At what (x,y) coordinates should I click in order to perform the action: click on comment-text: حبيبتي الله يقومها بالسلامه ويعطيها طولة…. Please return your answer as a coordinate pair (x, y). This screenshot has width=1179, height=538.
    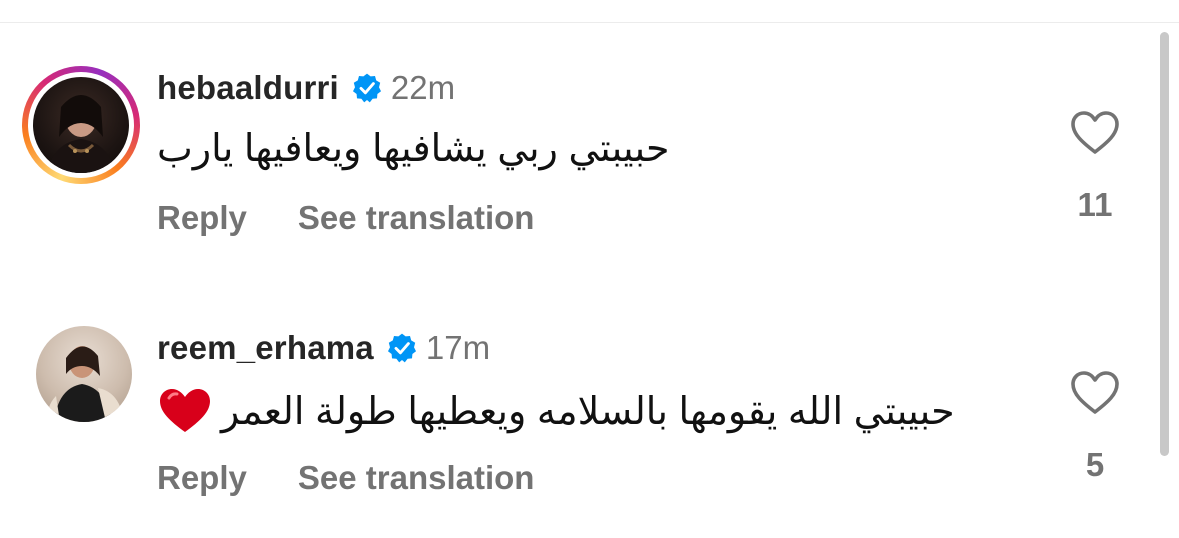
    Looking at the image, I should click on (556, 411).